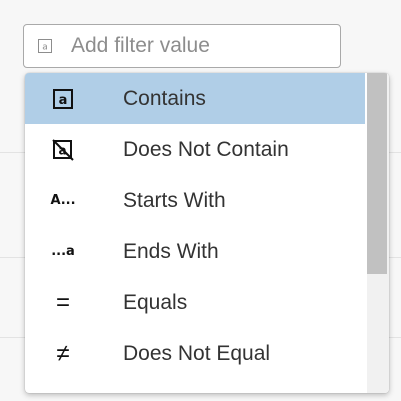 The image size is (401, 401). I want to click on option-ends-with: ...a Ends With, so click(195, 251).